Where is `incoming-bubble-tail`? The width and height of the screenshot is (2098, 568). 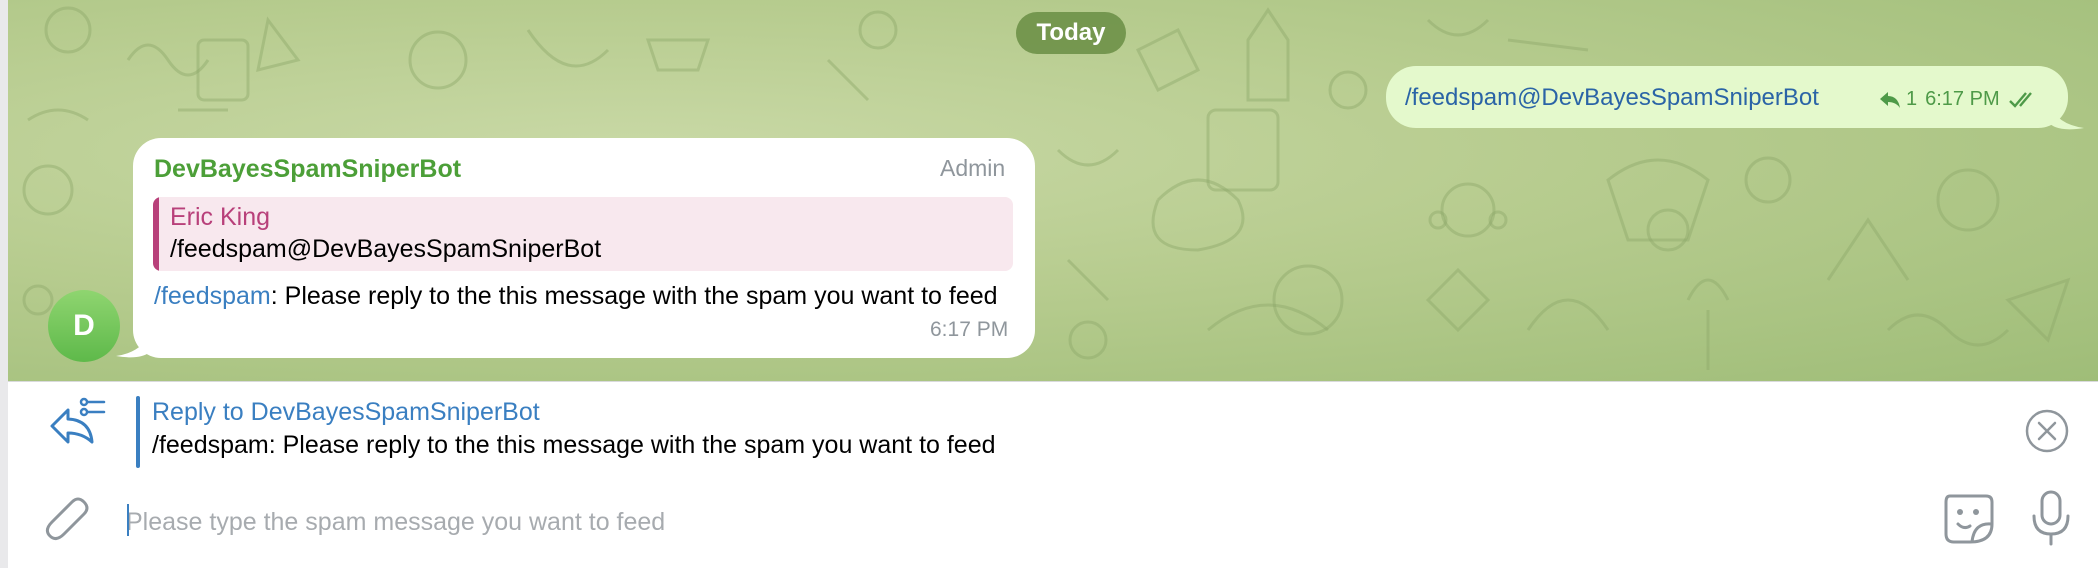
incoming-bubble-tail is located at coordinates (133, 344).